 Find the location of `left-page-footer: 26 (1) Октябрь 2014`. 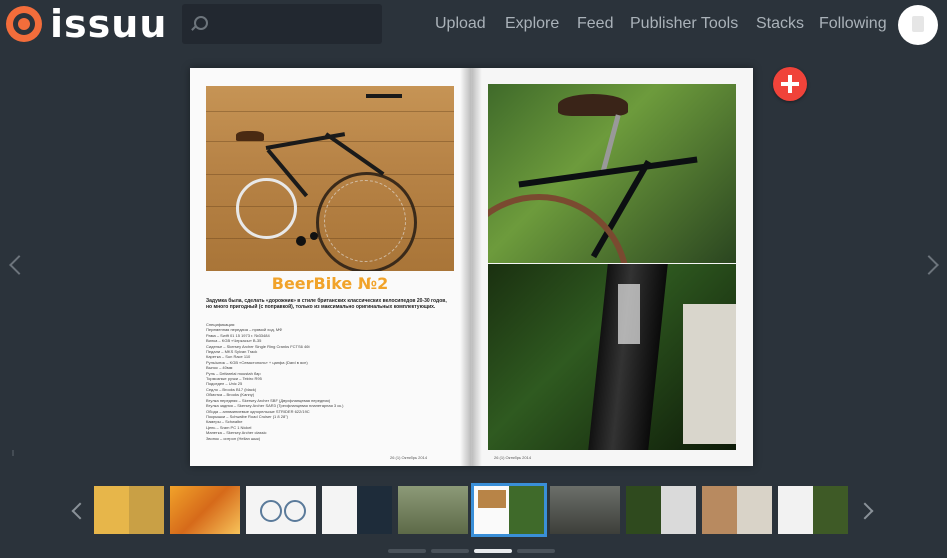

left-page-footer: 26 (1) Октябрь 2014 is located at coordinates (409, 457).